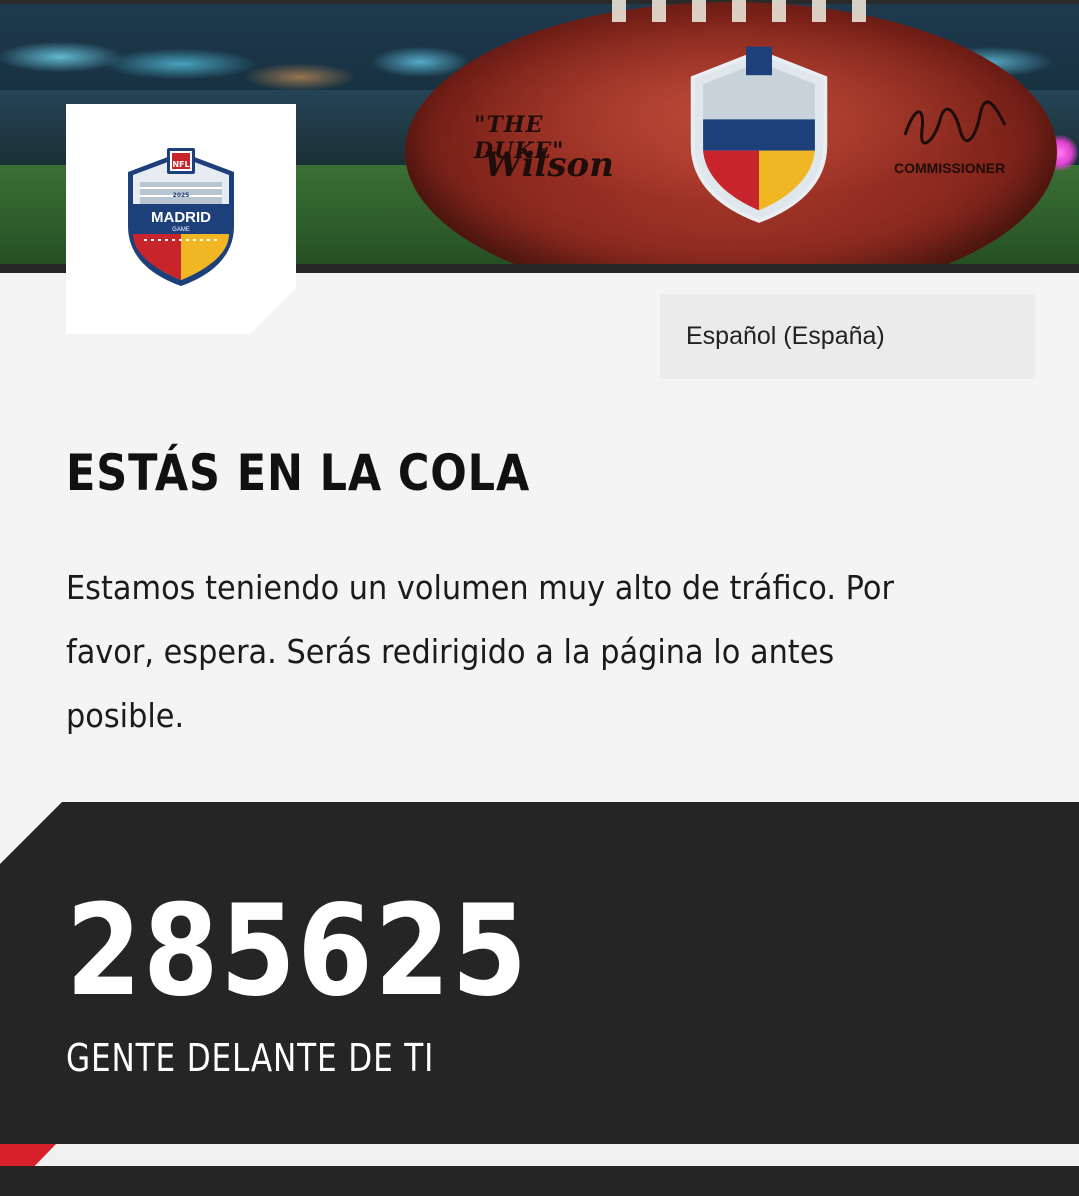  I want to click on logo-card: 2025 NFL MADRID GAME, so click(181, 219).